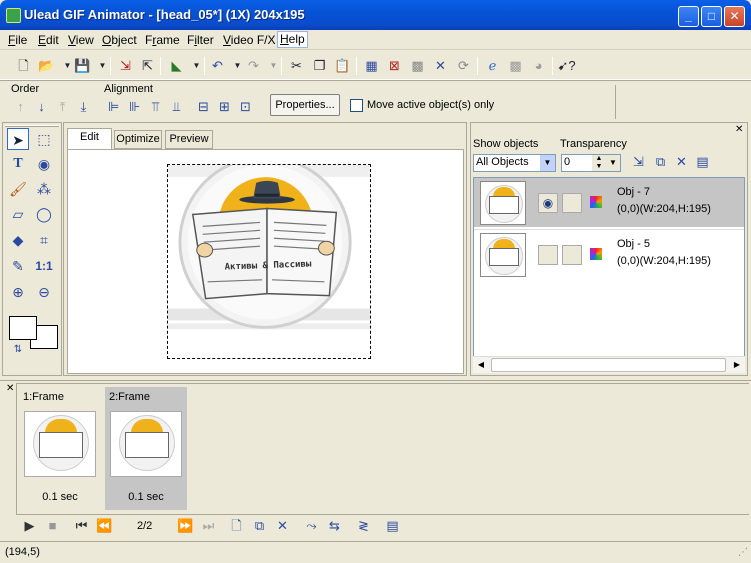 The width and height of the screenshot is (751, 563). What do you see at coordinates (185, 525) in the screenshot?
I see `next-frame-icon: ⏩` at bounding box center [185, 525].